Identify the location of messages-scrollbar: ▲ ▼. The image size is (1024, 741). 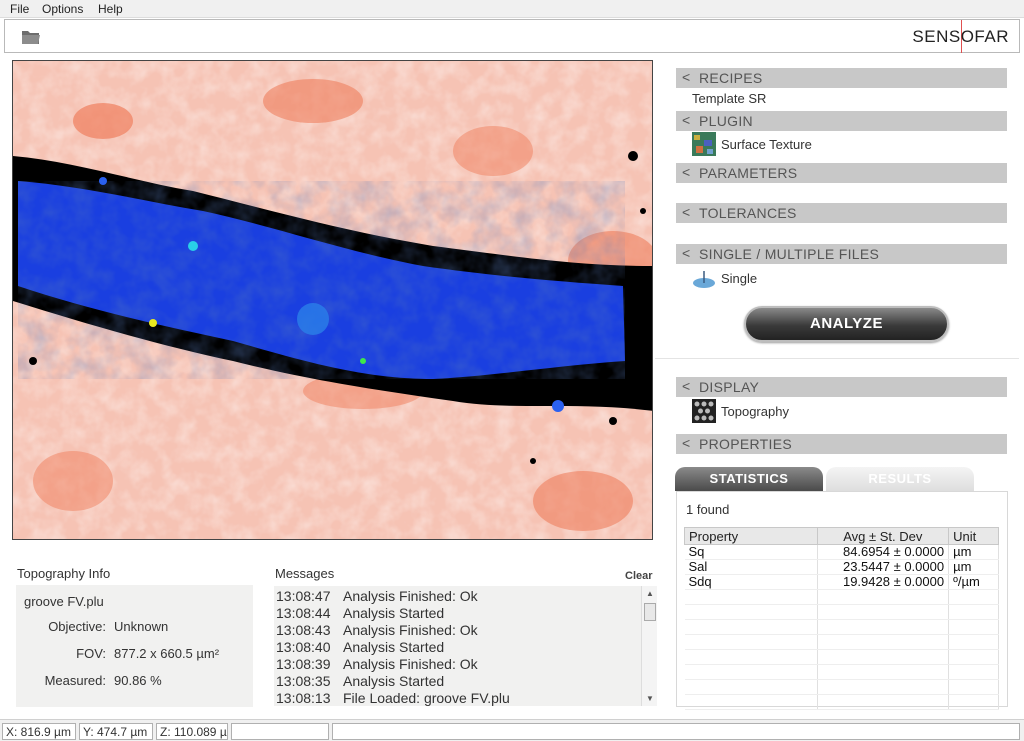
(649, 646).